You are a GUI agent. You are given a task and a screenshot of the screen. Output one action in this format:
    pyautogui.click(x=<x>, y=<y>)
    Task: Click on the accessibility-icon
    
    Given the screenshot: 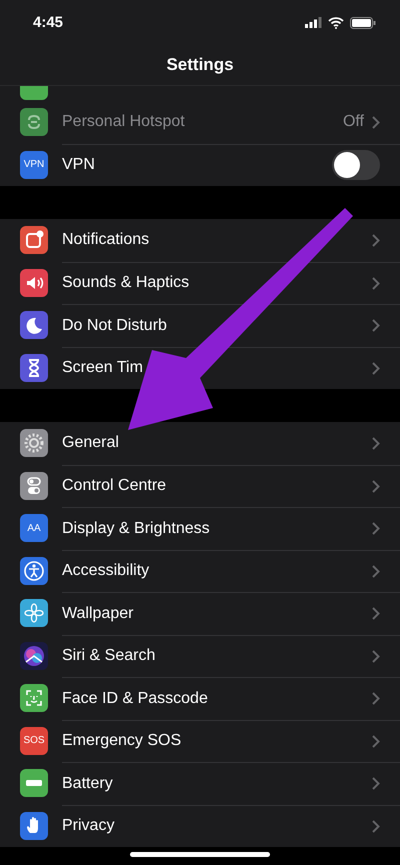 What is the action you would take?
    pyautogui.click(x=34, y=570)
    